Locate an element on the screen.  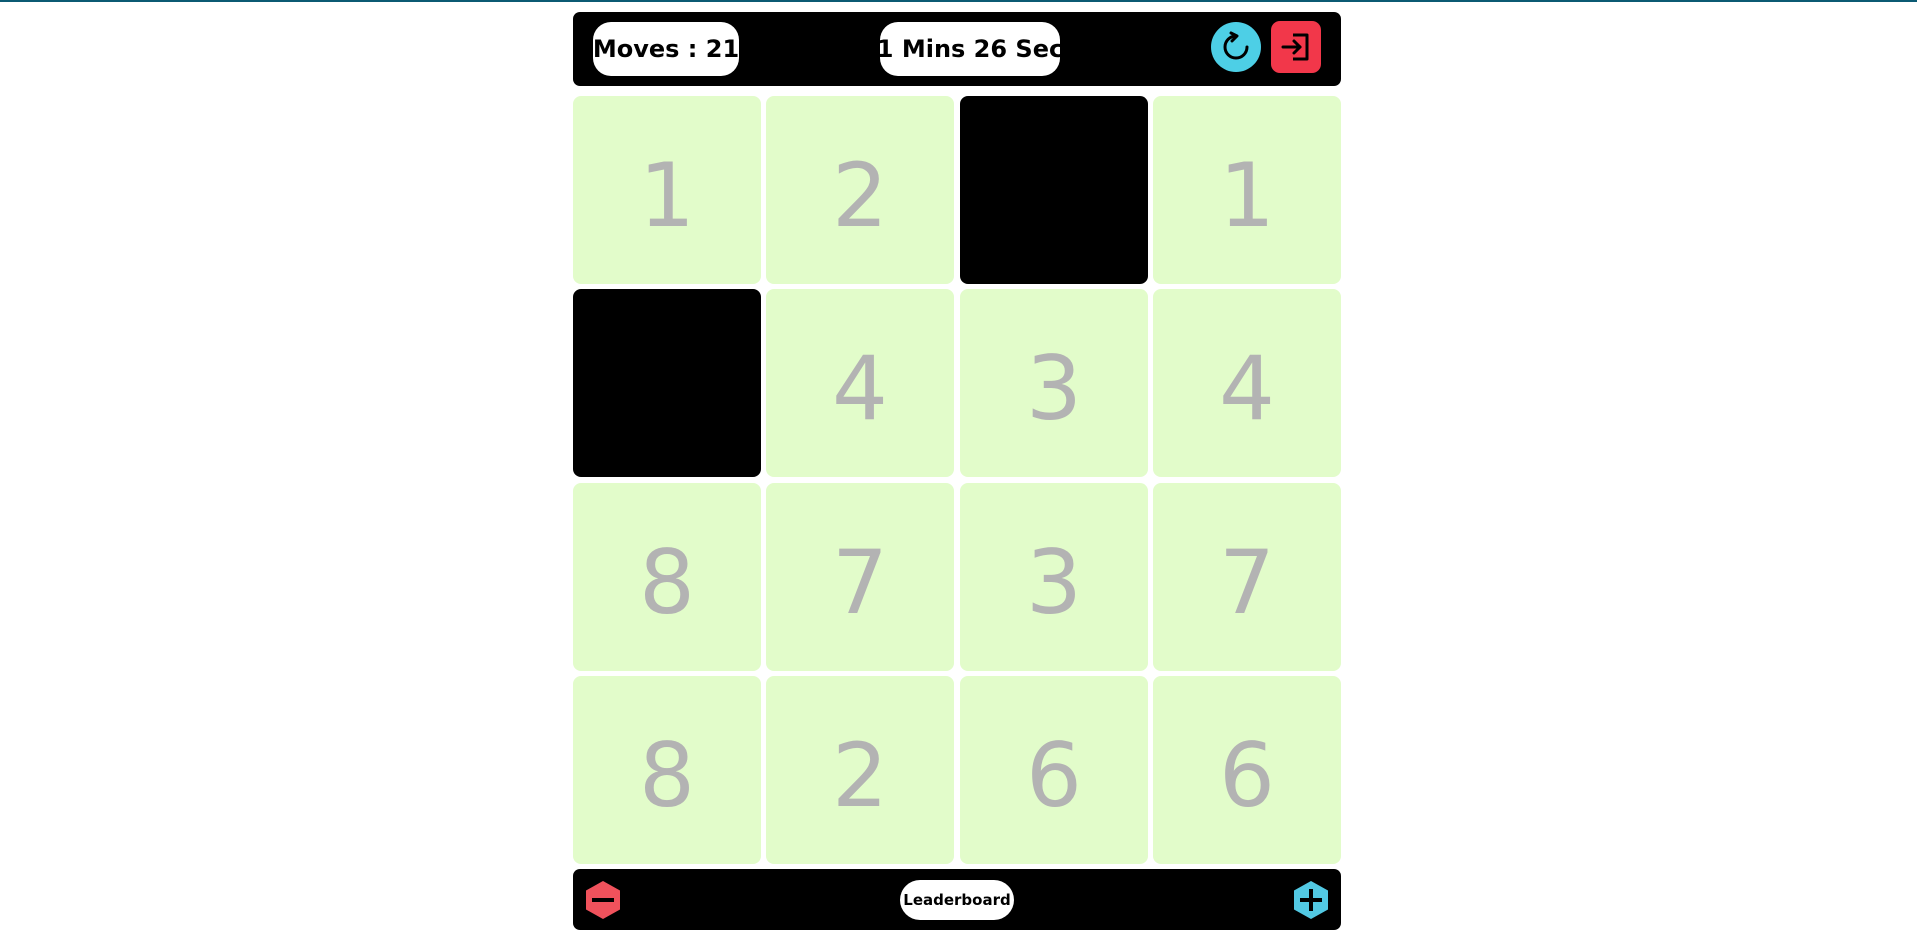
header-bar: Moves : 21 1 Mins 26 Sec is located at coordinates (957, 49).